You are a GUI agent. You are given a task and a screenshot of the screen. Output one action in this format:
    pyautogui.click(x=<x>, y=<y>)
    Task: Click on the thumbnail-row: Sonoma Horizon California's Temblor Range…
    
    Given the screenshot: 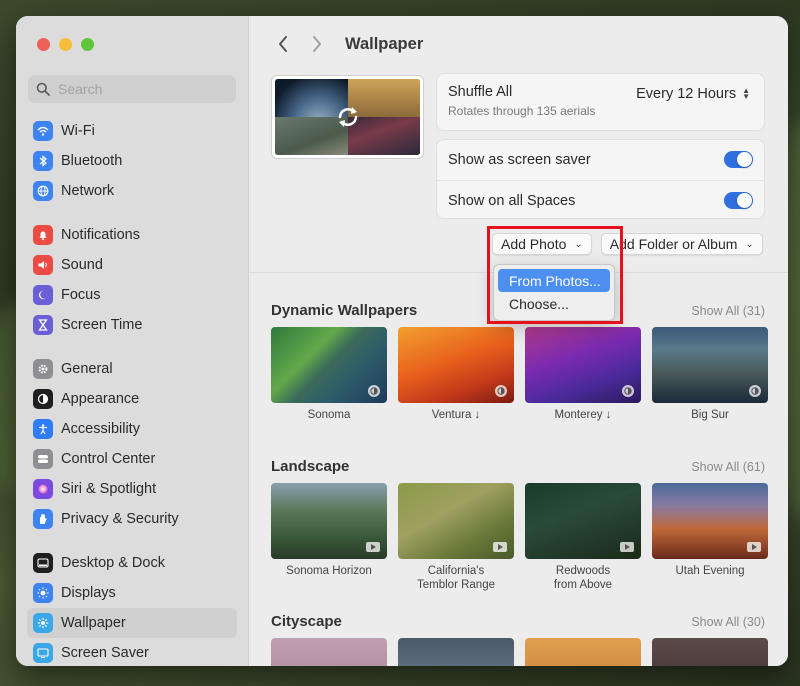 What is the action you would take?
    pyautogui.click(x=519, y=537)
    